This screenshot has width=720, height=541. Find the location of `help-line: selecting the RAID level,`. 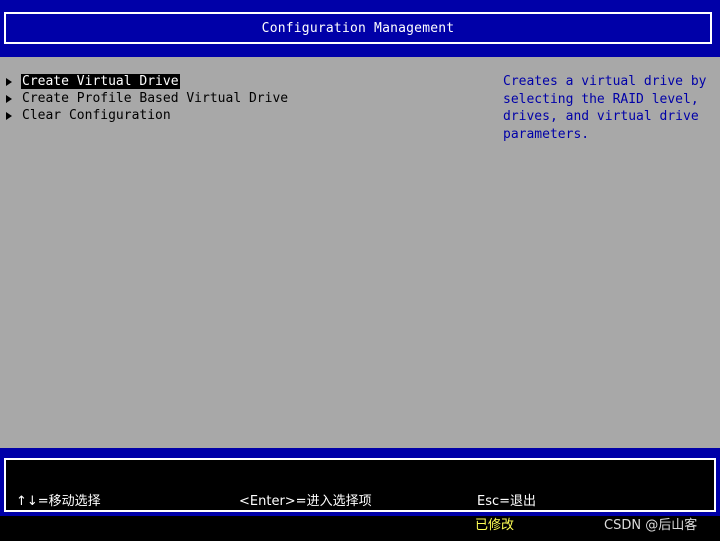

help-line: selecting the RAID level, is located at coordinates (601, 99).